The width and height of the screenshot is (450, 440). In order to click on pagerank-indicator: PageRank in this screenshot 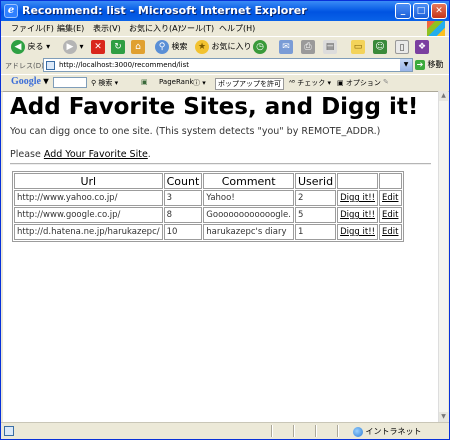, I will do `click(176, 82)`.